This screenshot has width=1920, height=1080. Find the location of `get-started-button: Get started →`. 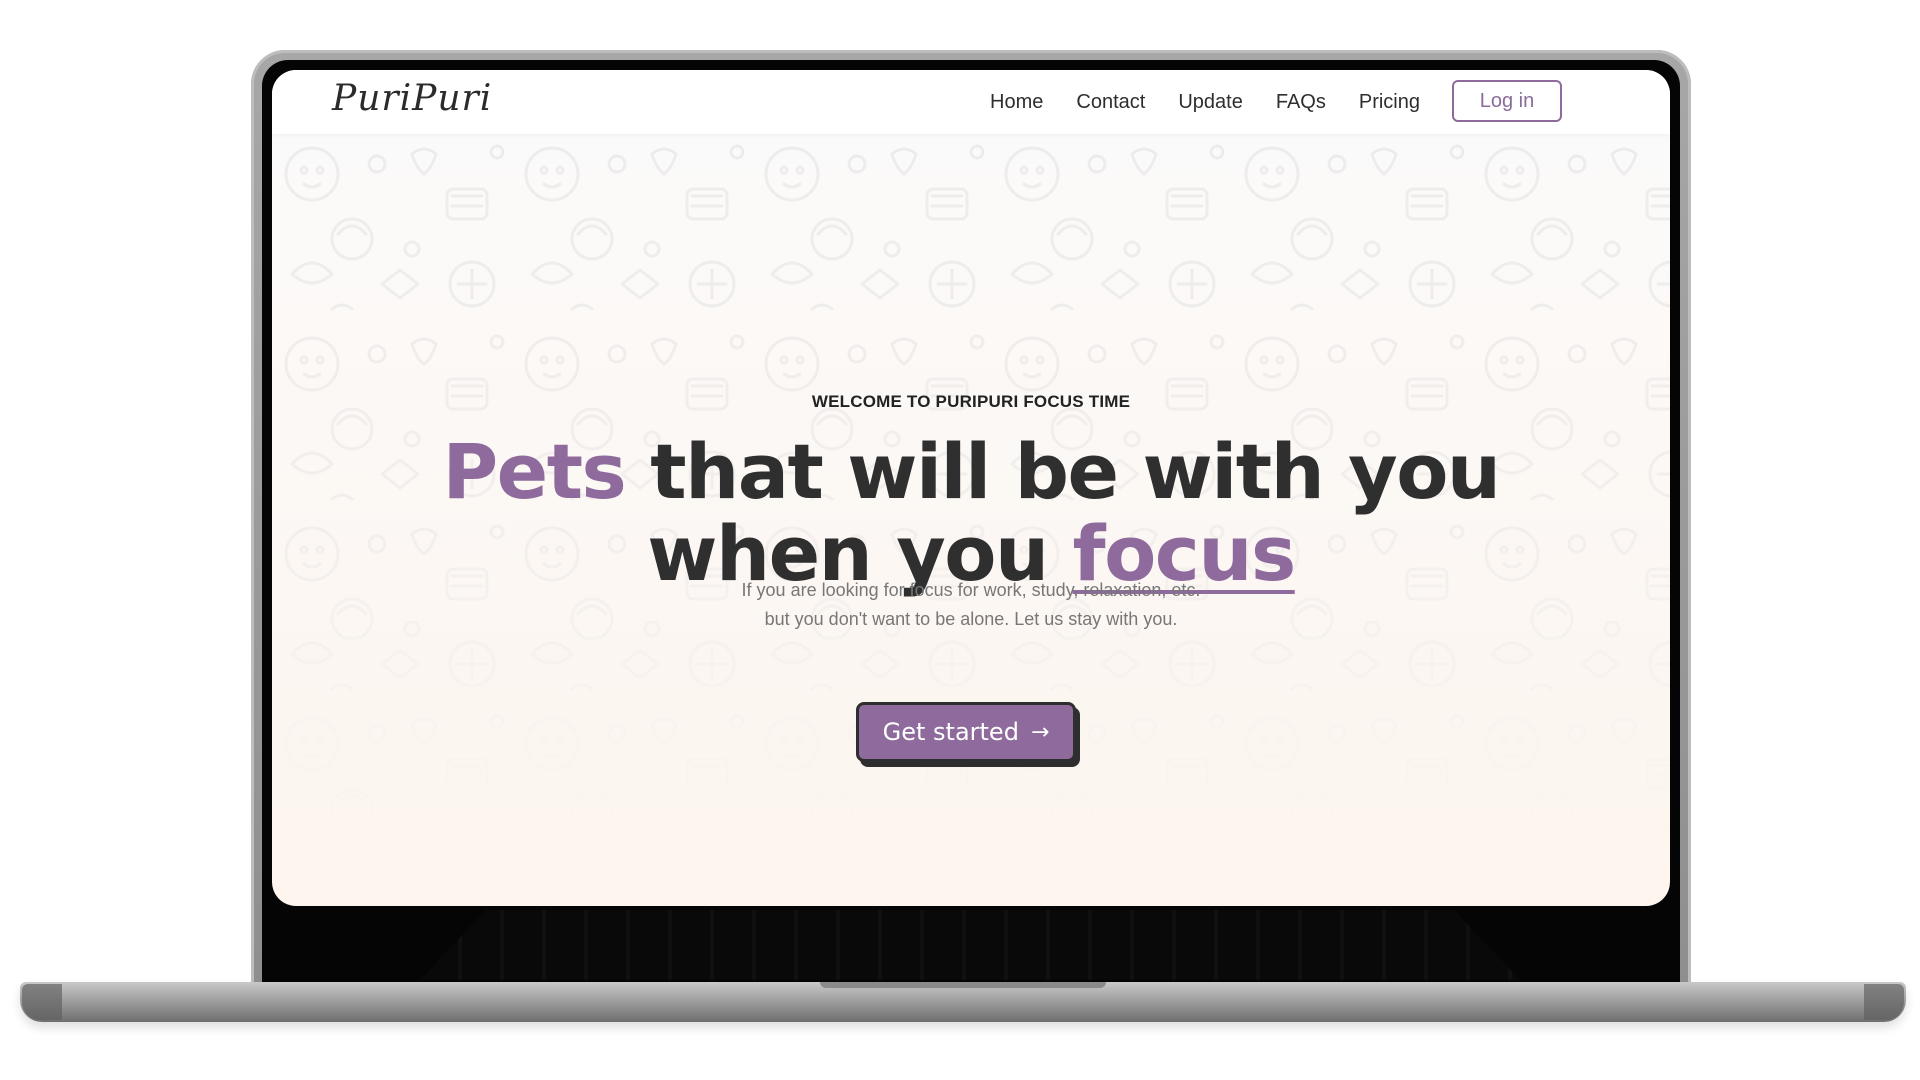

get-started-button: Get started → is located at coordinates (966, 732).